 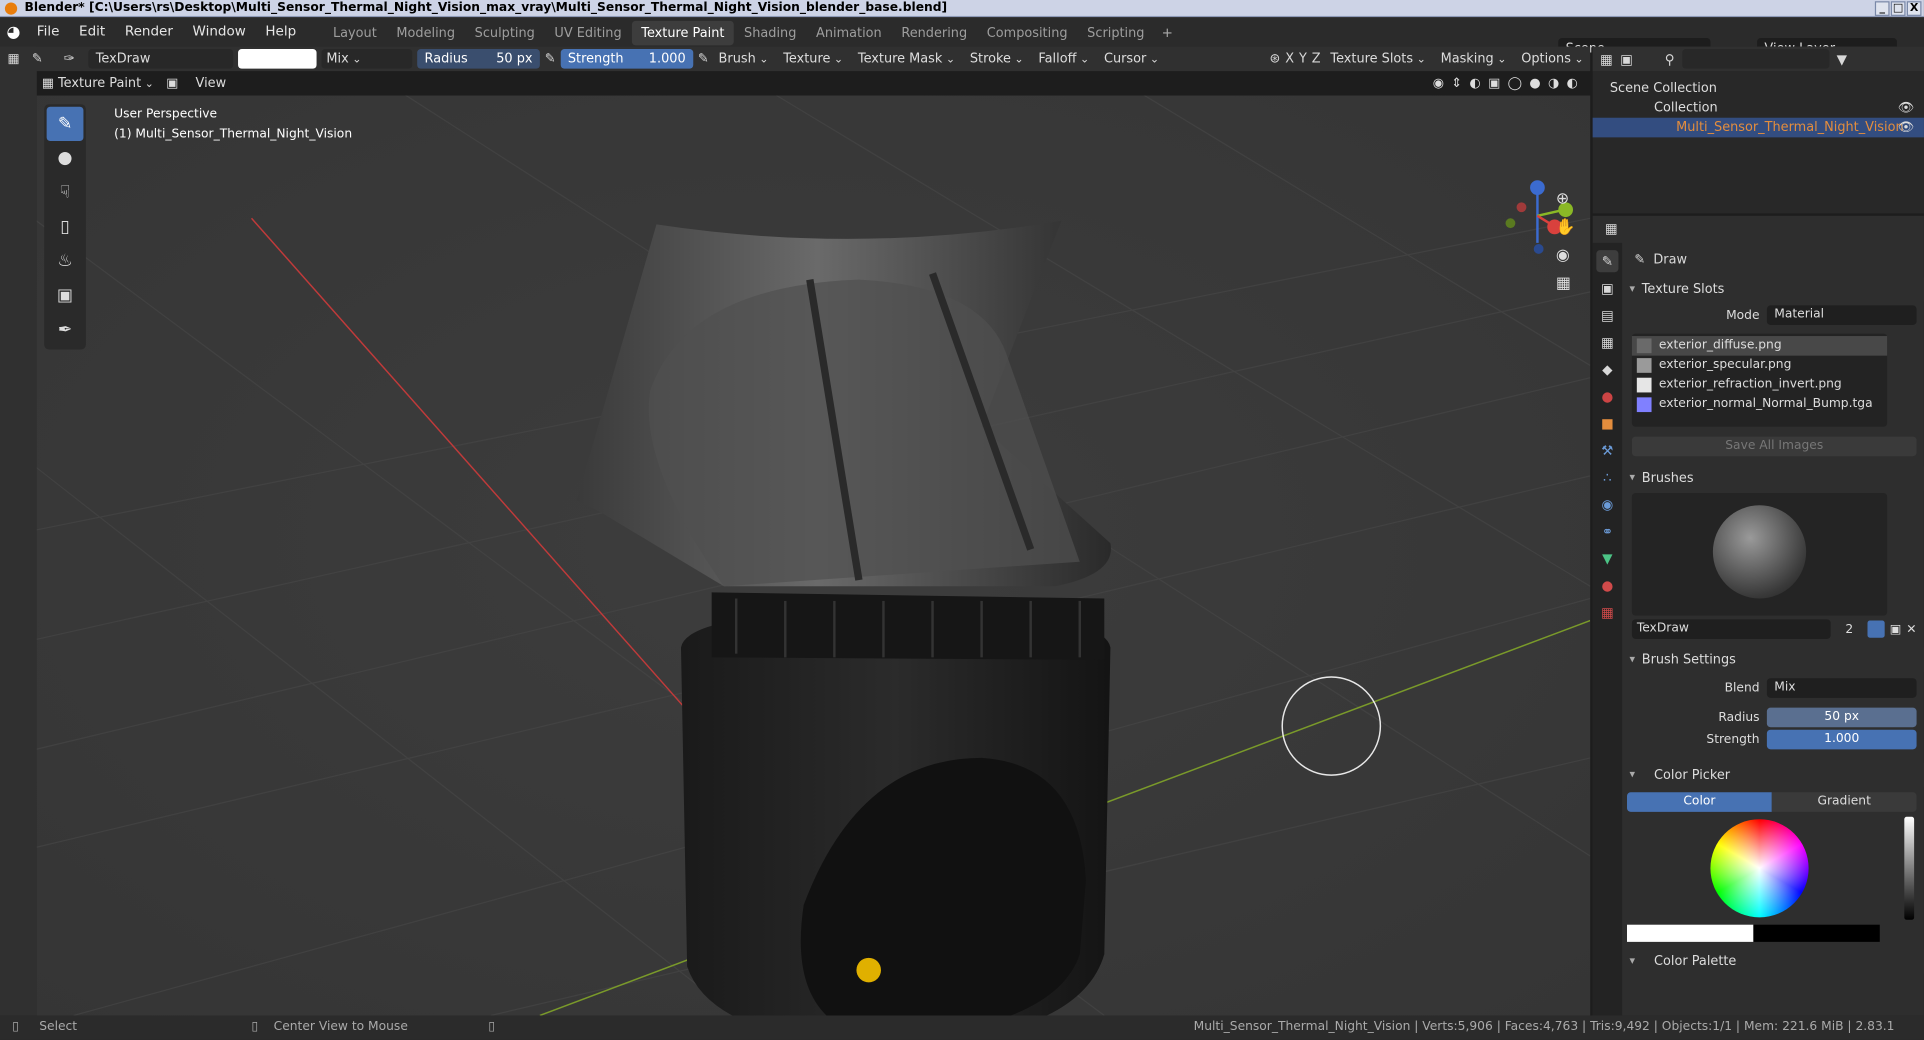 What do you see at coordinates (627, 59) in the screenshot?
I see `strength-slider: Strength 1.000` at bounding box center [627, 59].